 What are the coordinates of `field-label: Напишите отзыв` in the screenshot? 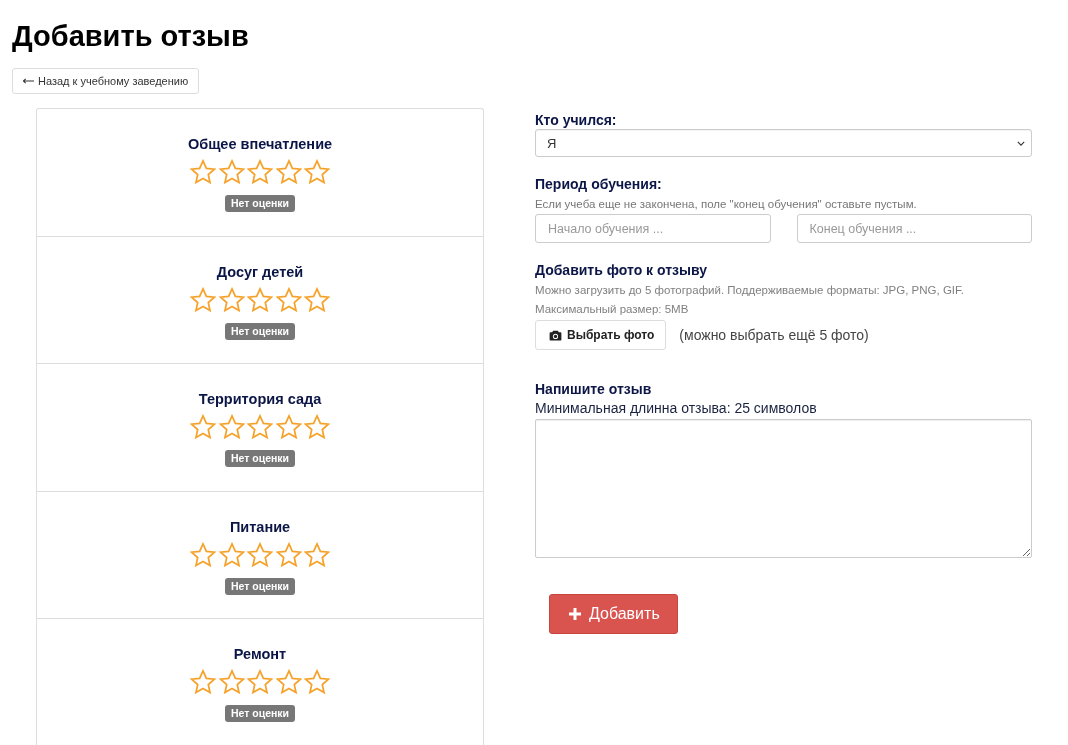 It's located at (593, 389).